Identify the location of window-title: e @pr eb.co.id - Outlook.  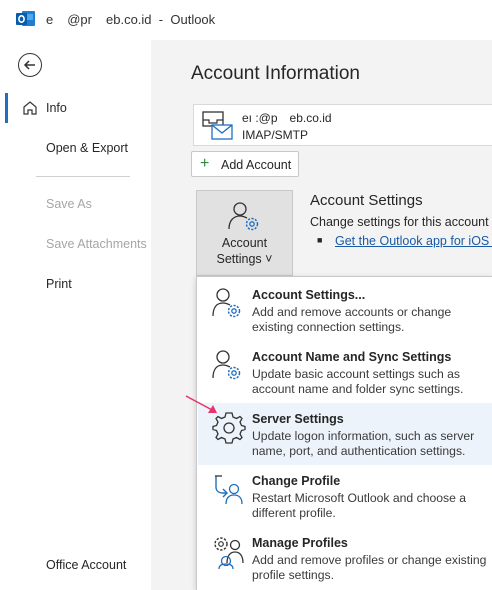
(130, 19).